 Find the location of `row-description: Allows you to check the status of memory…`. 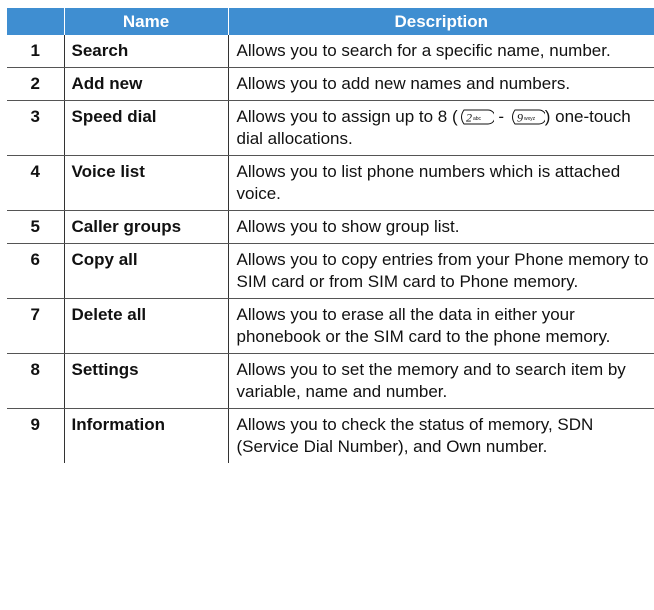

row-description: Allows you to check the status of memory… is located at coordinates (415, 435).